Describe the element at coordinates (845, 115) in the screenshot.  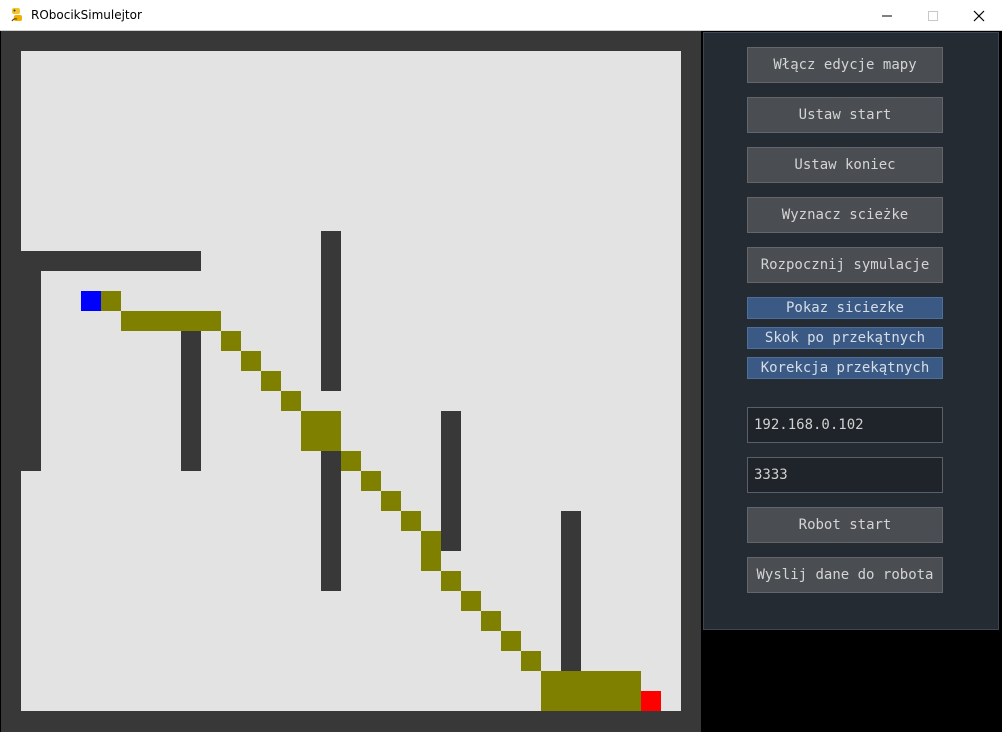
I see `set-start-button: Ustaw start` at that location.